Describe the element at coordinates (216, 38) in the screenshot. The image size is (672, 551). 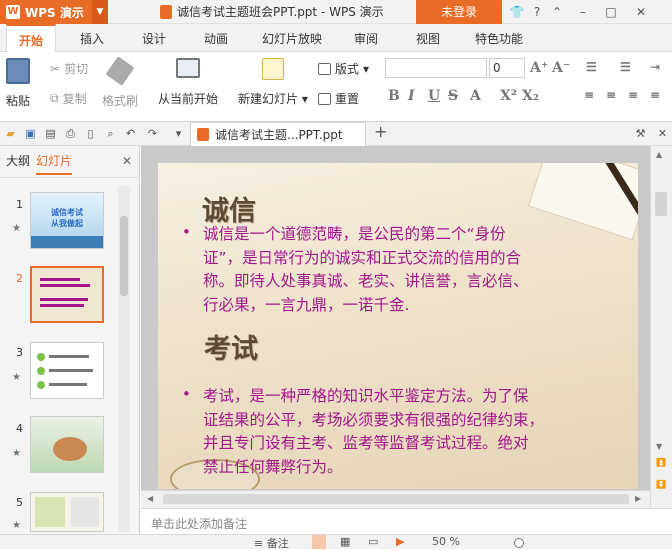
I see `tab-animation: 动画` at that location.